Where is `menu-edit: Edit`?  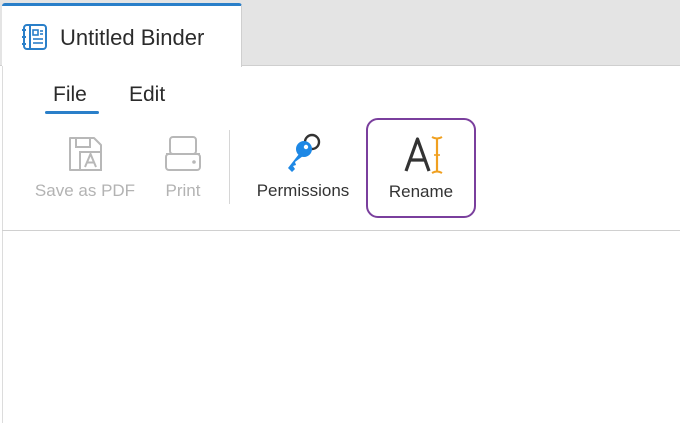
menu-edit: Edit is located at coordinates (147, 95).